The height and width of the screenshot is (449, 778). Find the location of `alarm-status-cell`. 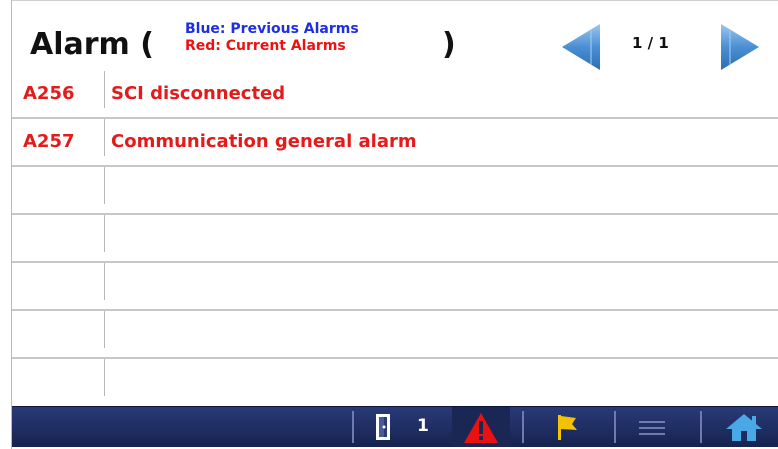

alarm-status-cell is located at coordinates (481, 427).